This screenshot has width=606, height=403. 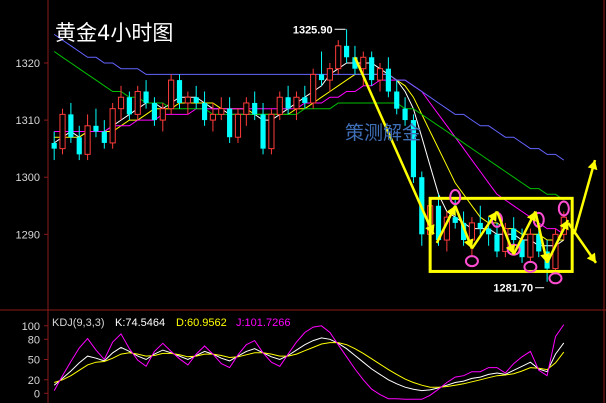 I want to click on price-tick-label: 1300, so click(x=28, y=178).